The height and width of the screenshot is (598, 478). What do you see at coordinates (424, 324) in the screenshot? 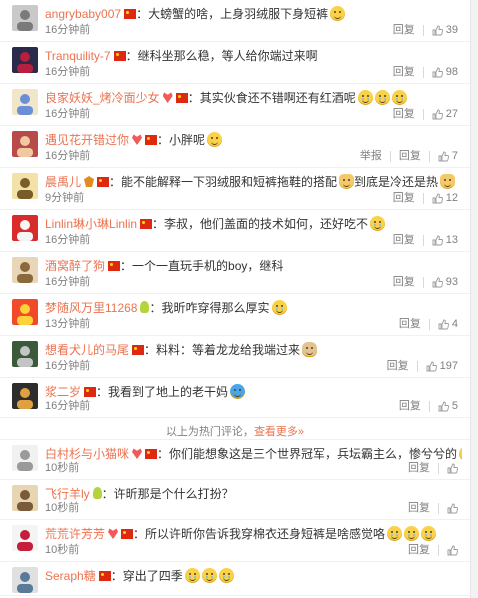
I see `comment-actions: 回复 4` at bounding box center [424, 324].